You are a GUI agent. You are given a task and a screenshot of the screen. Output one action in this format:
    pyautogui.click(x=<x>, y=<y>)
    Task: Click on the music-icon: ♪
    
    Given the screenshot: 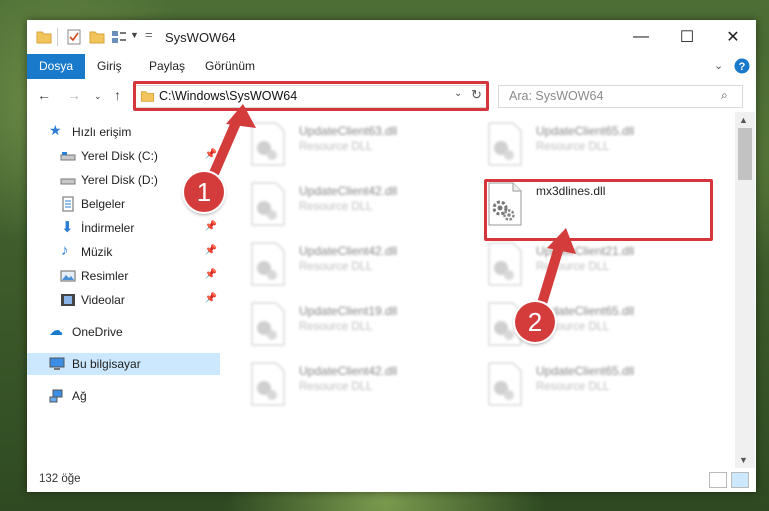 What is the action you would take?
    pyautogui.click(x=65, y=250)
    